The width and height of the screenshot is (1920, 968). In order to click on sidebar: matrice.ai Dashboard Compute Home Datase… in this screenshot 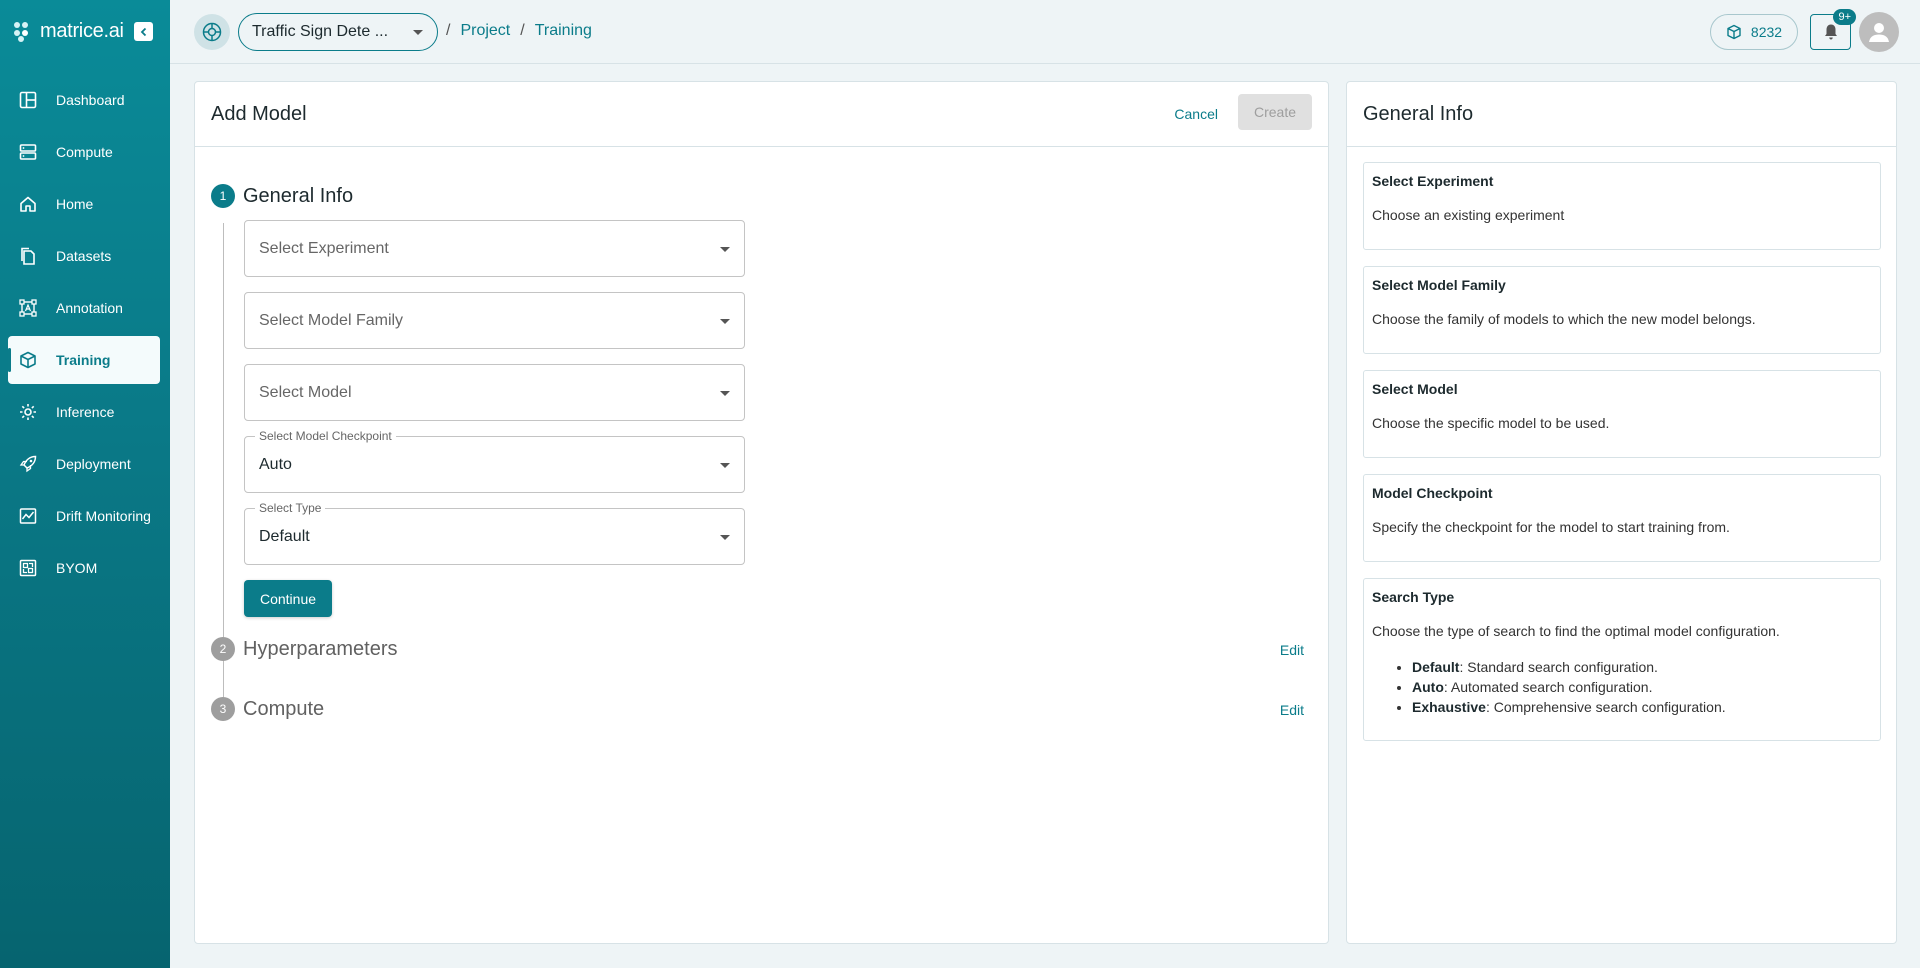, I will do `click(85, 484)`.